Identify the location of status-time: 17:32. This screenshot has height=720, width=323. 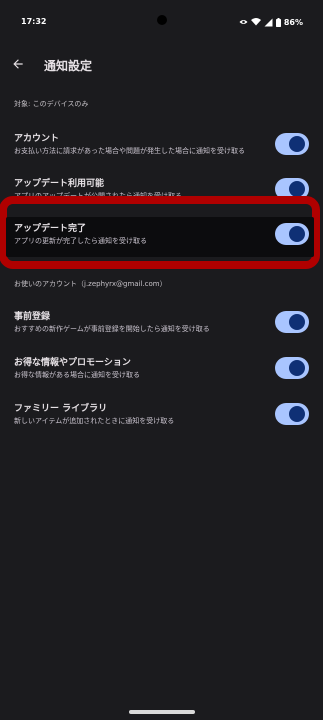
(34, 21).